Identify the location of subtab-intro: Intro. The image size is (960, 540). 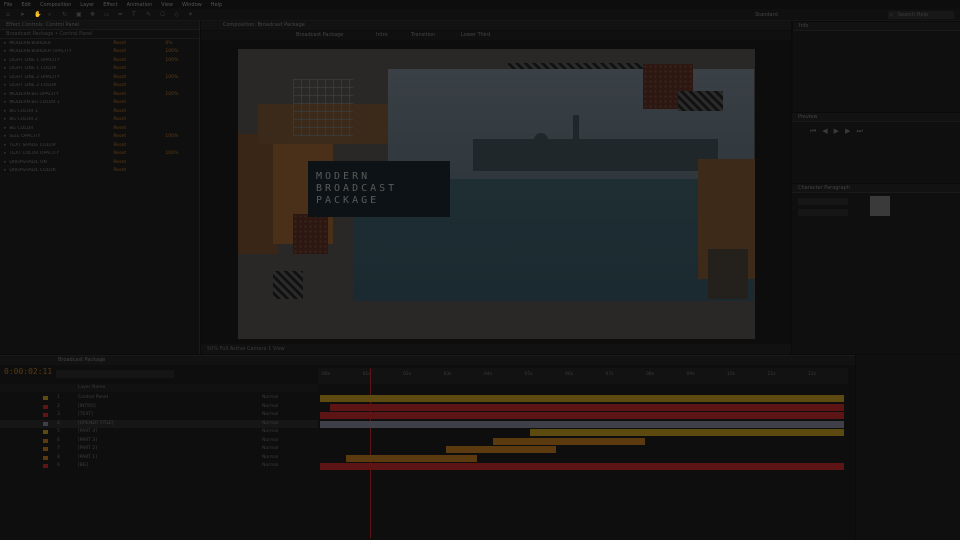
(382, 35).